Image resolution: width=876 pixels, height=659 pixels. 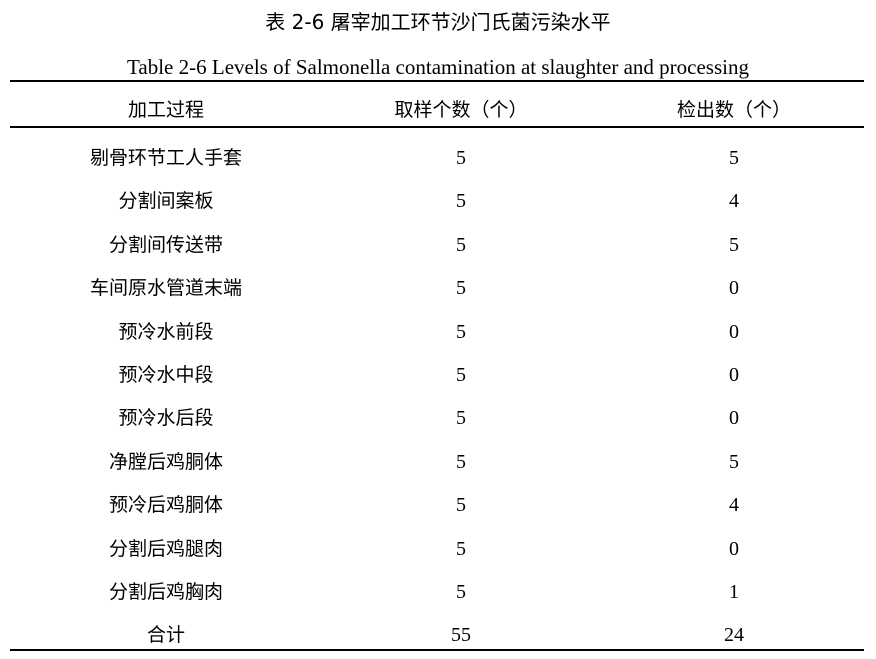 I want to click on table-row: 分割间案板 5 4, so click(x=438, y=201).